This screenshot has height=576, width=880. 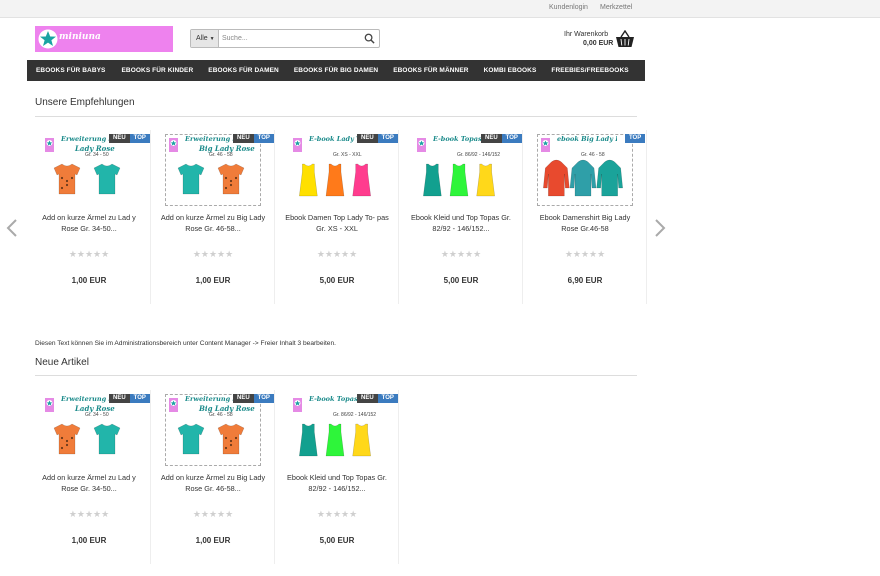 What do you see at coordinates (510, 70) in the screenshot?
I see `nav-item-kombi: KOMBI EBOOKS` at bounding box center [510, 70].